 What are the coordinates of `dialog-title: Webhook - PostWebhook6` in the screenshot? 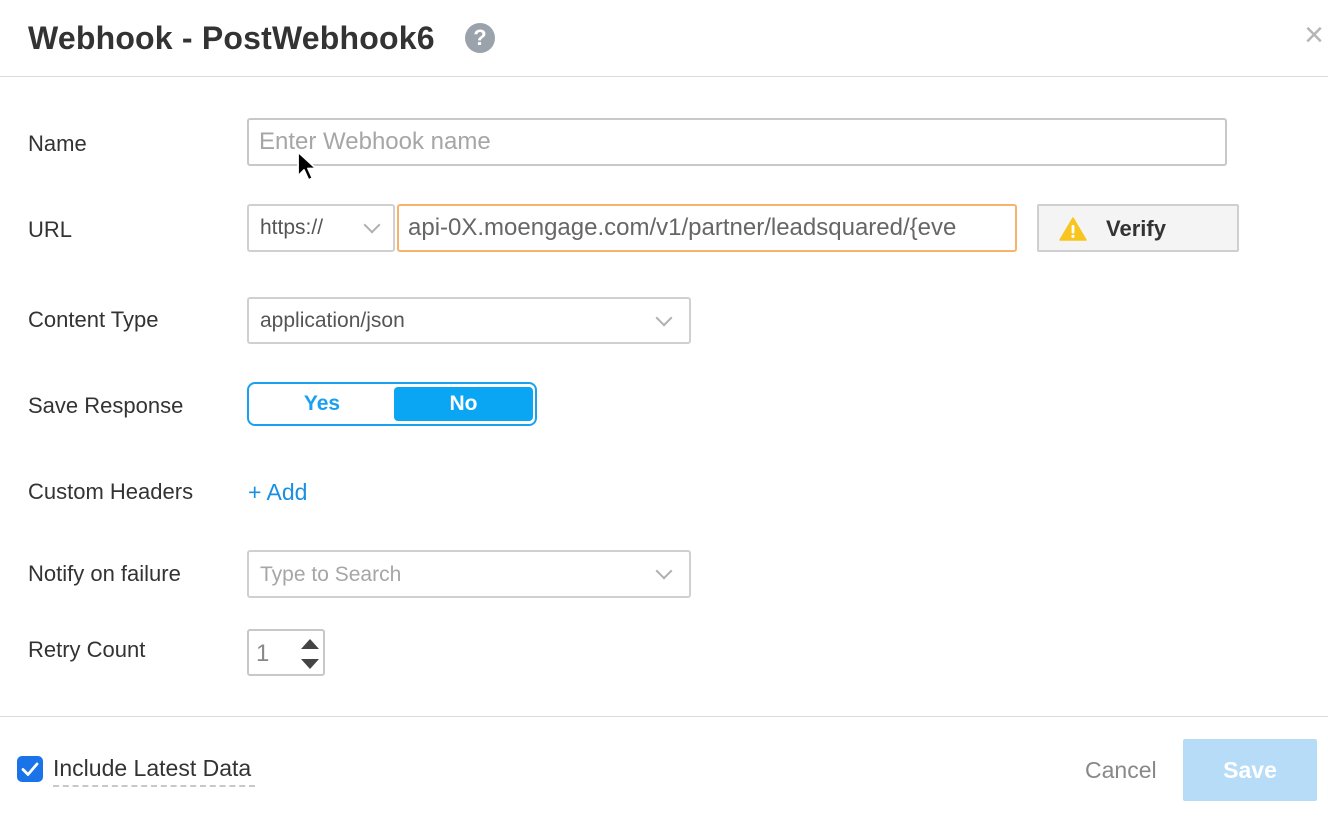 It's located at (231, 38).